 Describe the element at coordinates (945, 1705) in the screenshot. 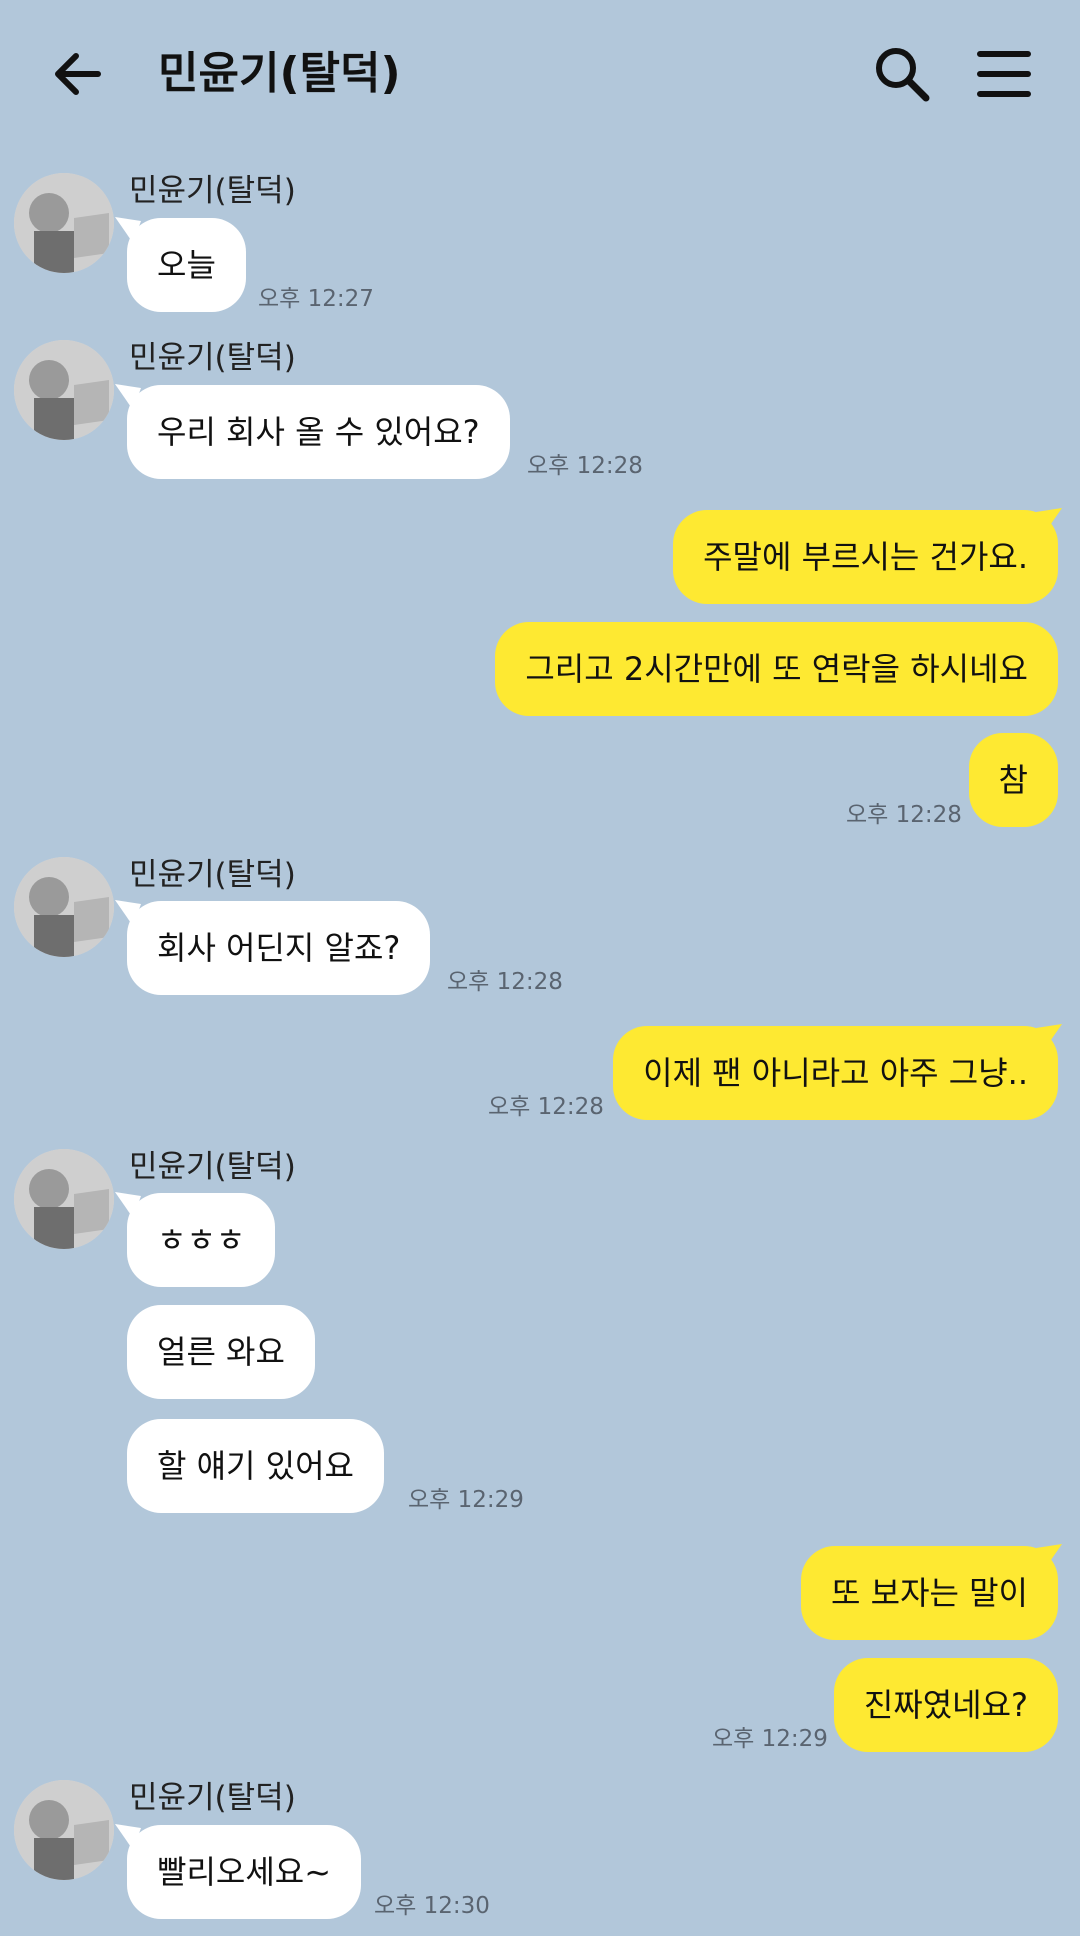

I see `message-bubble-outgoing: 진짜였네요?` at that location.